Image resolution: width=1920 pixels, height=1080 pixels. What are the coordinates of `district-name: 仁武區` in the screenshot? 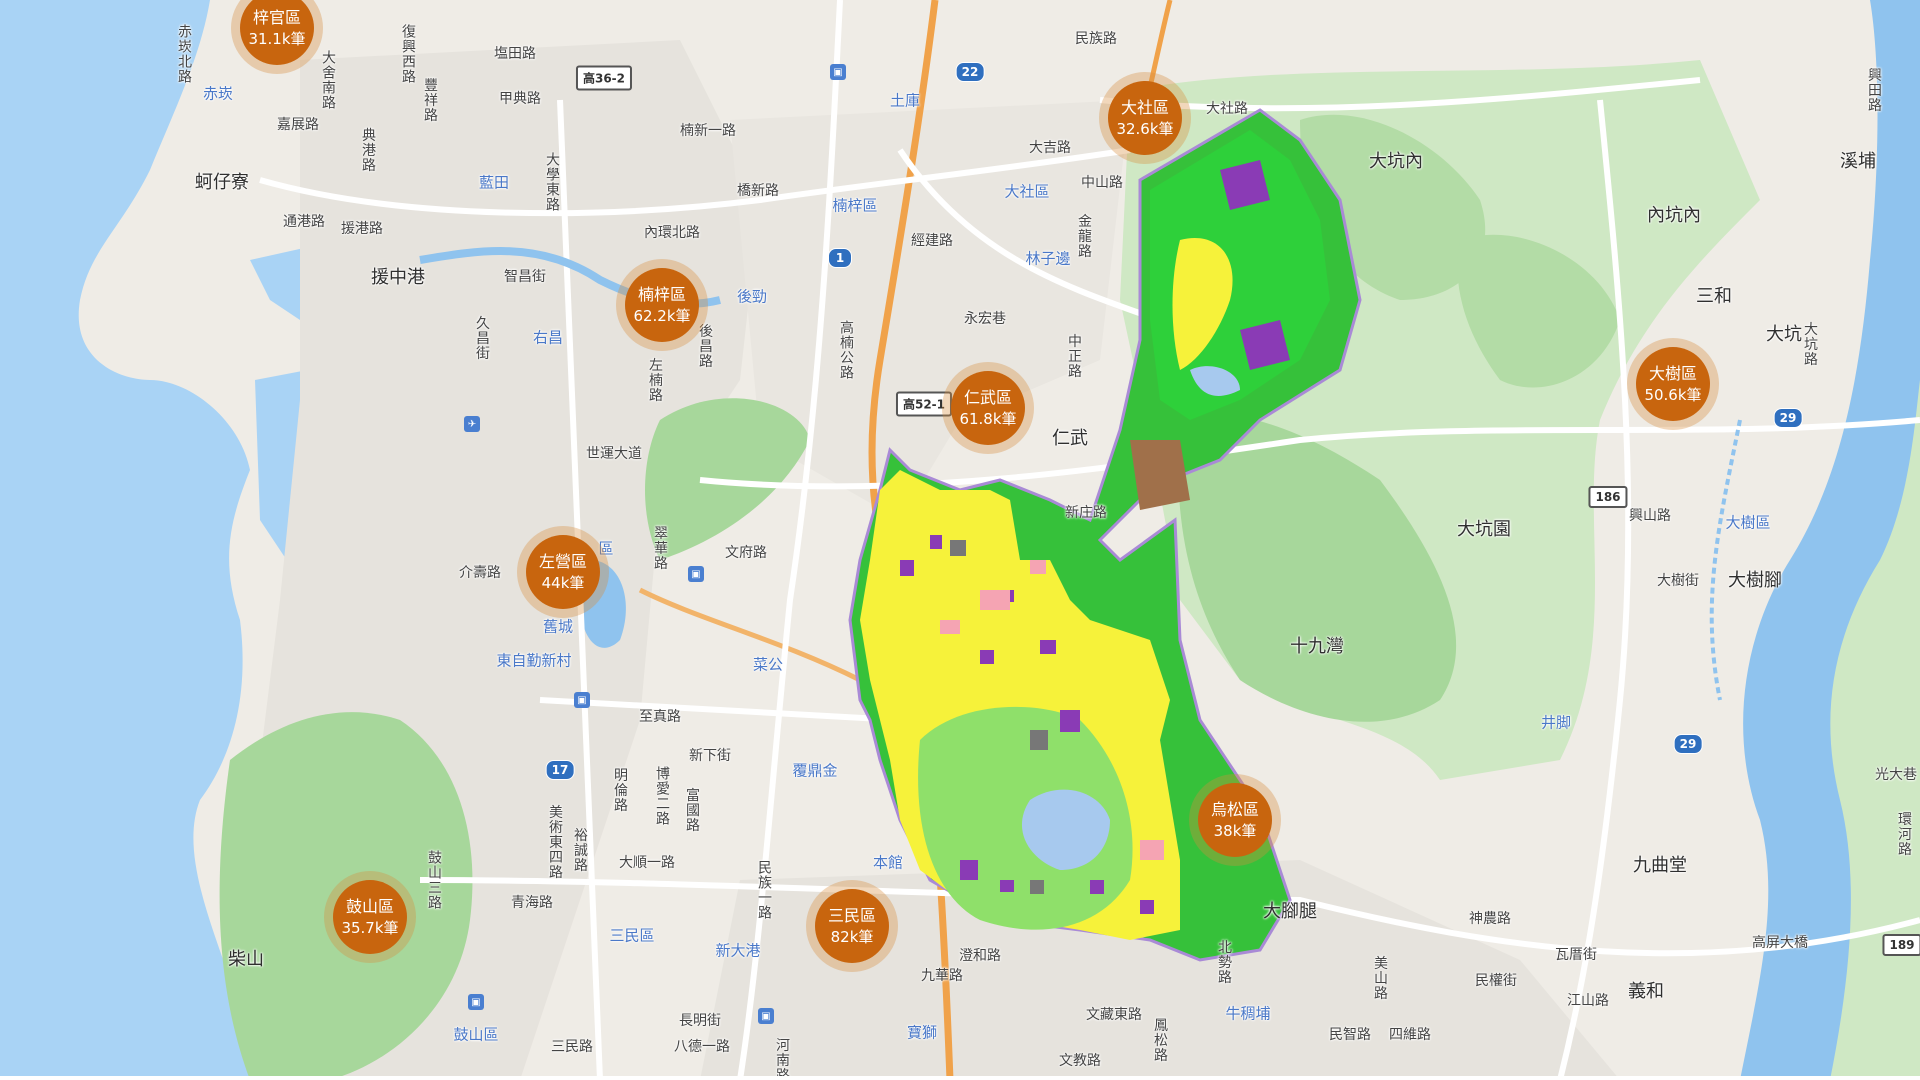 It's located at (987, 398).